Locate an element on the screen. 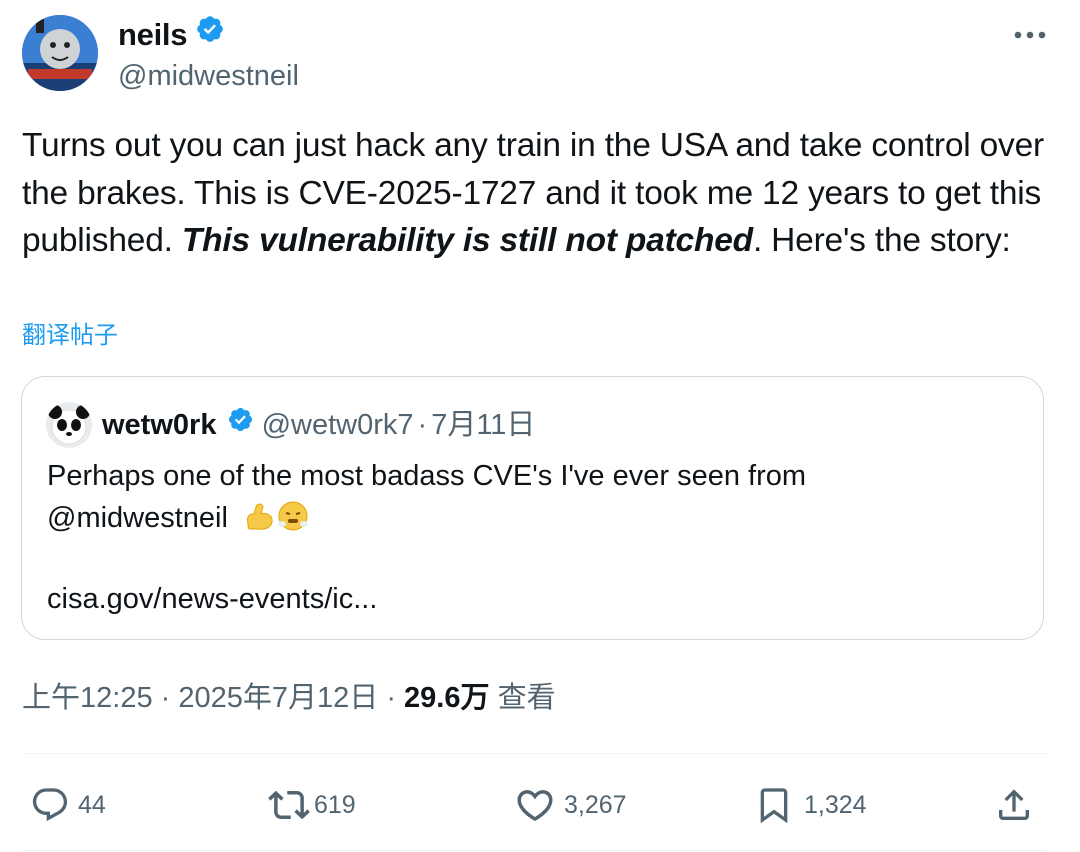  more-options-icon is located at coordinates (1030, 35).